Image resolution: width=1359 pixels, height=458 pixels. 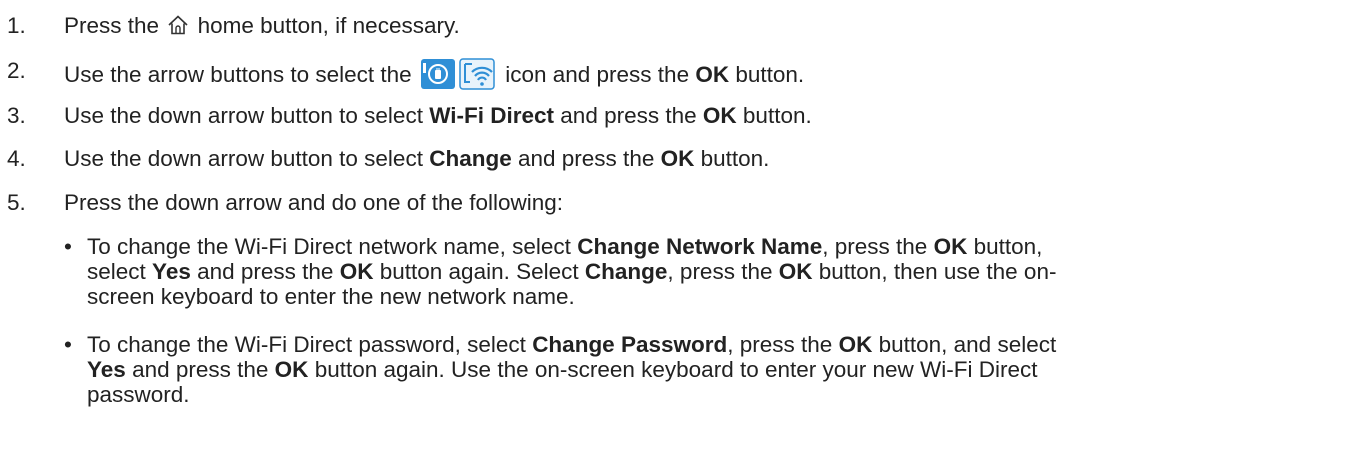 I want to click on home-icon, so click(x=178, y=25).